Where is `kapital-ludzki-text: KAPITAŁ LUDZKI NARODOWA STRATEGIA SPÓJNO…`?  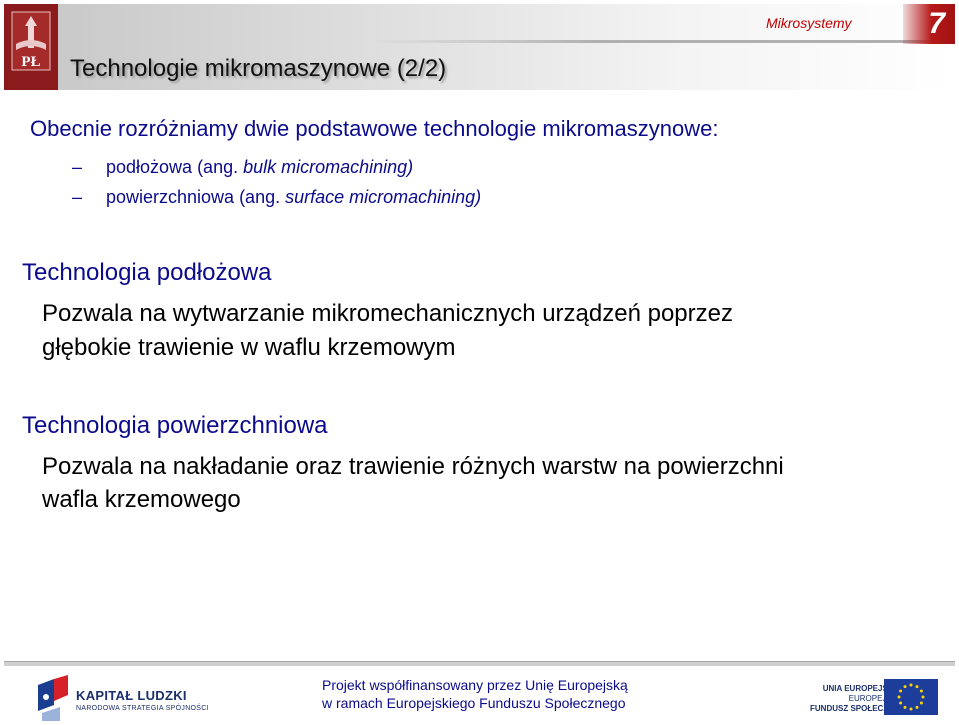 kapital-ludzki-text: KAPITAŁ LUDZKI NARODOWA STRATEGIA SPÓJNO… is located at coordinates (142, 700).